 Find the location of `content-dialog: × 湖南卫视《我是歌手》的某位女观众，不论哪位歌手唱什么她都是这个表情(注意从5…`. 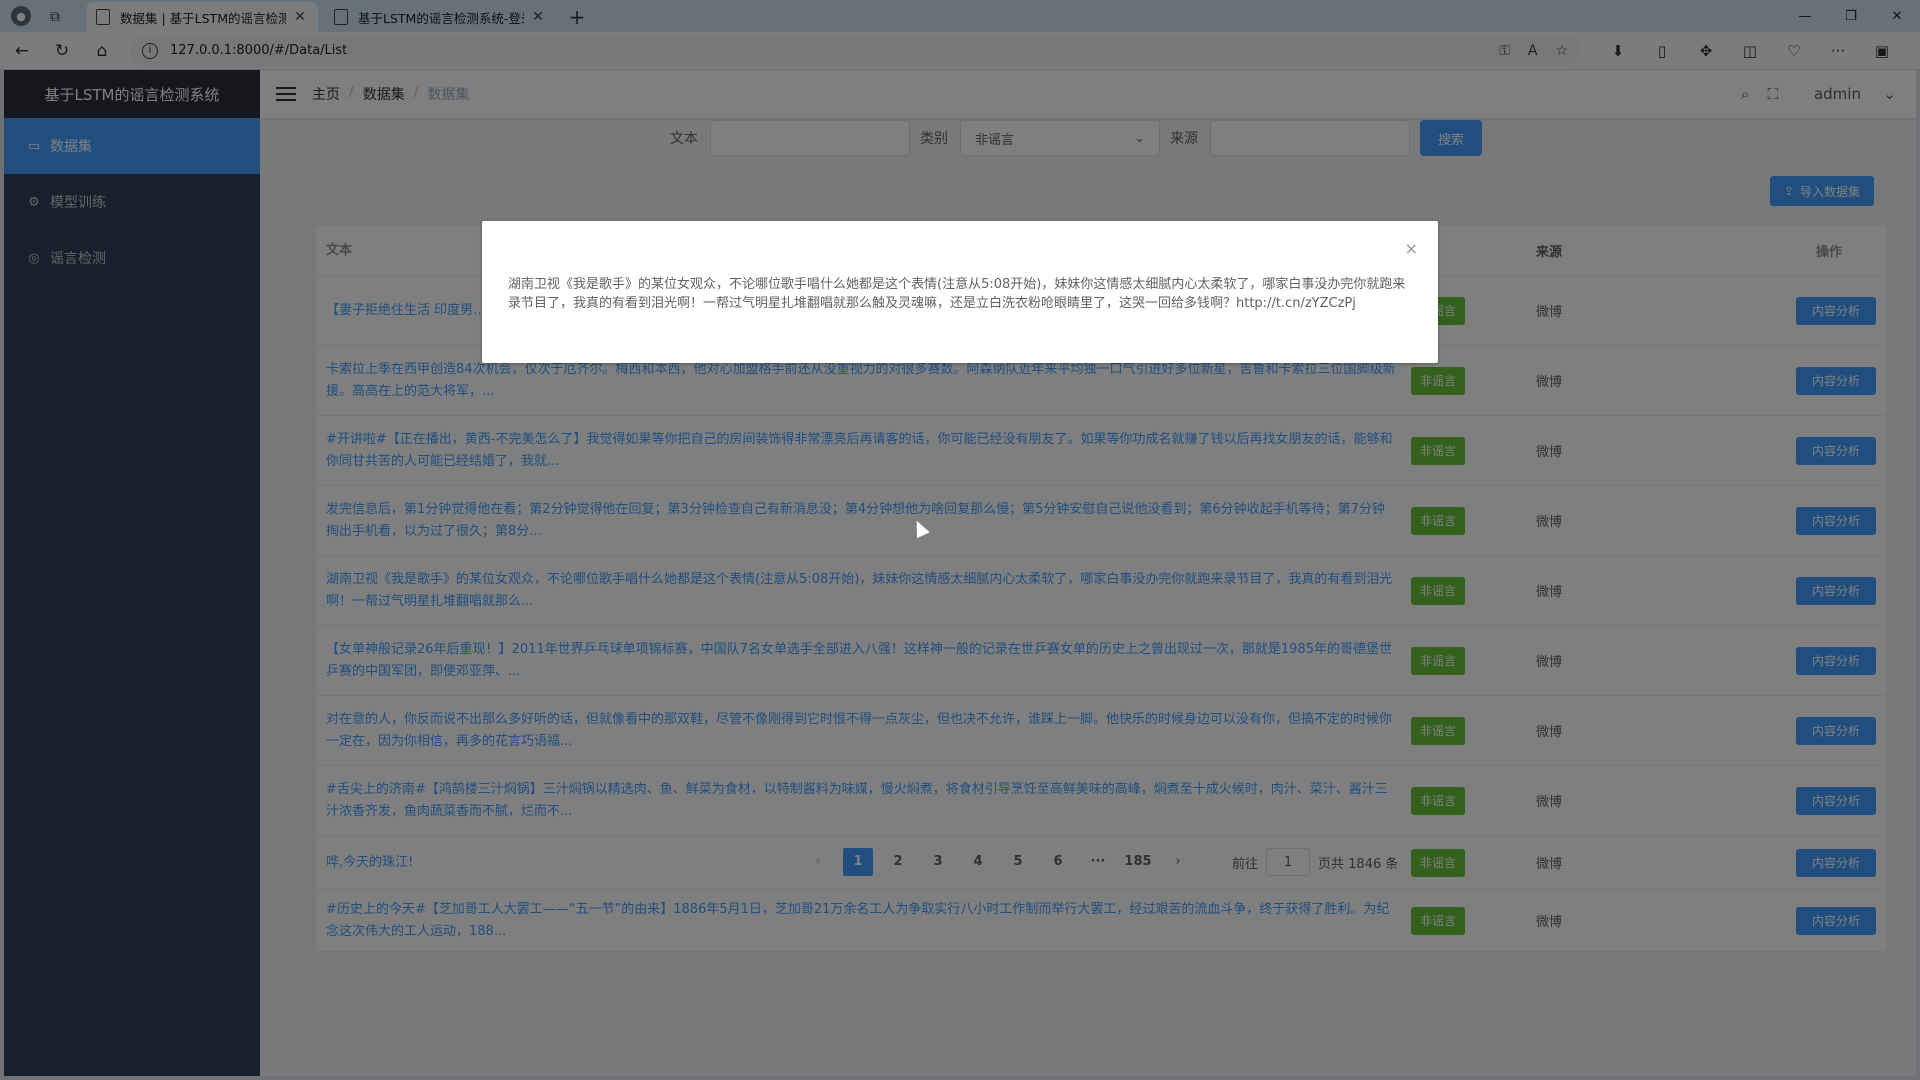

content-dialog: × 湖南卫视《我是歌手》的某位女观众，不论哪位歌手唱什么她都是这个表情(注意从5… is located at coordinates (960, 292).